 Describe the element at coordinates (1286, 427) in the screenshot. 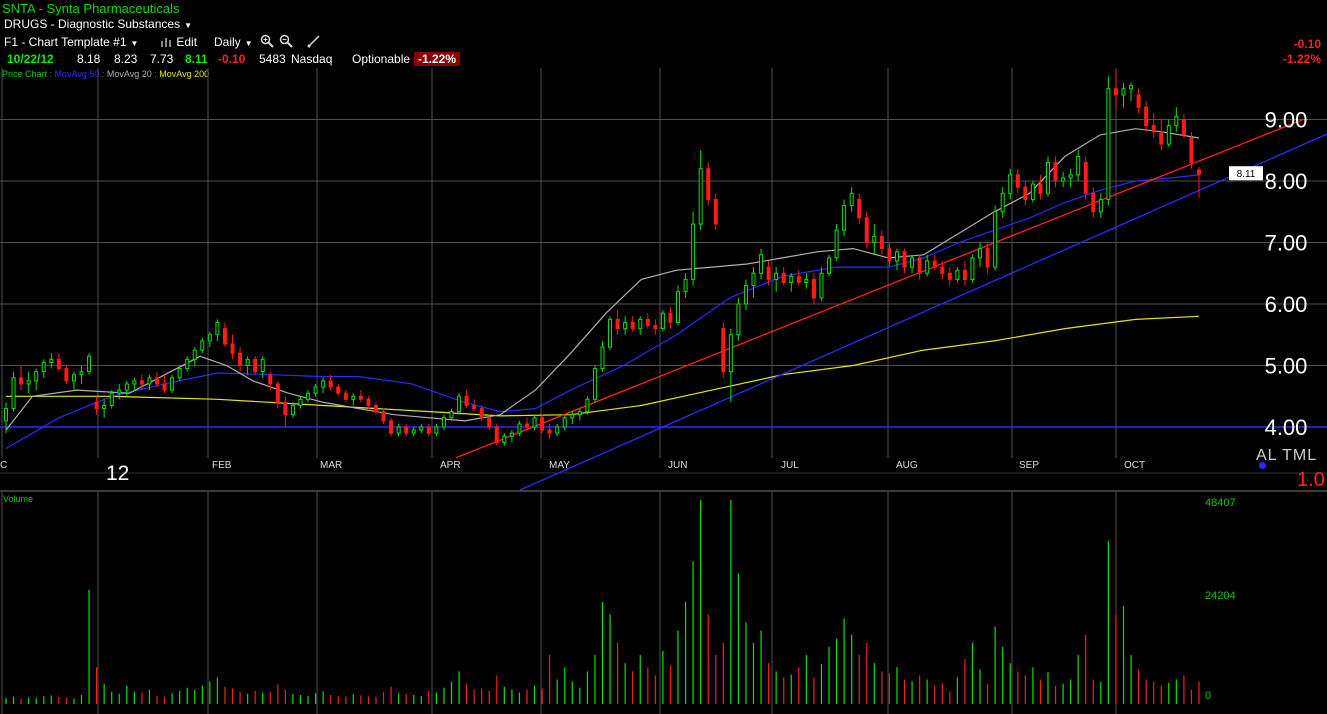

I see `price-tick-label: 4.00` at that location.